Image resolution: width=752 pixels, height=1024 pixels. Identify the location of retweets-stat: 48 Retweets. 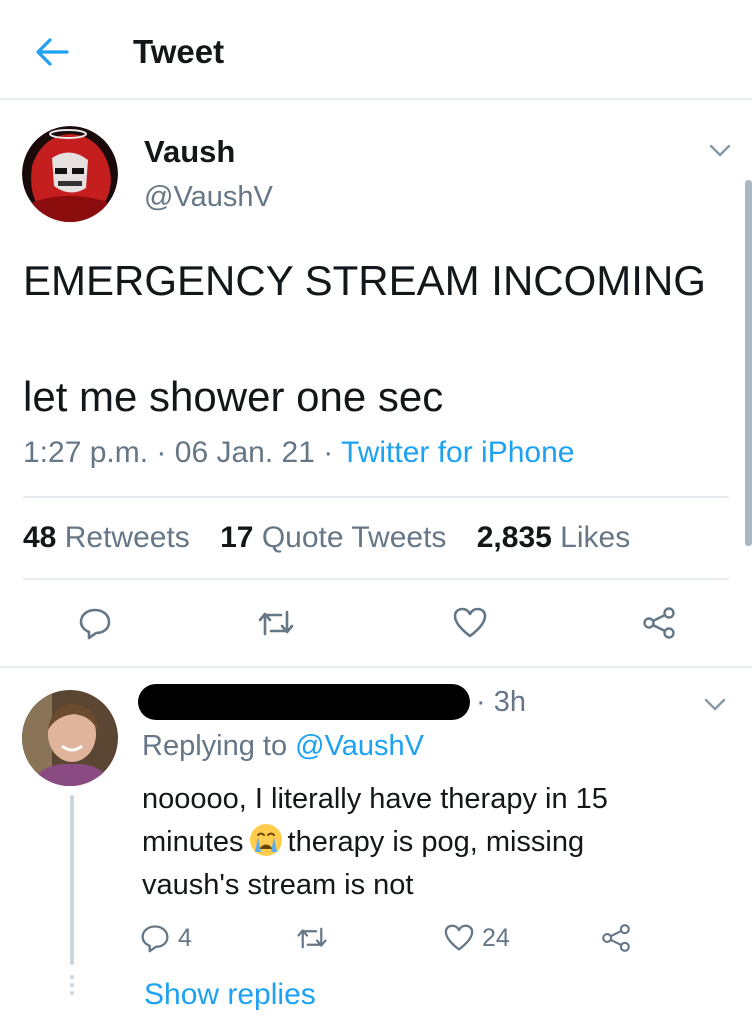
(106, 537).